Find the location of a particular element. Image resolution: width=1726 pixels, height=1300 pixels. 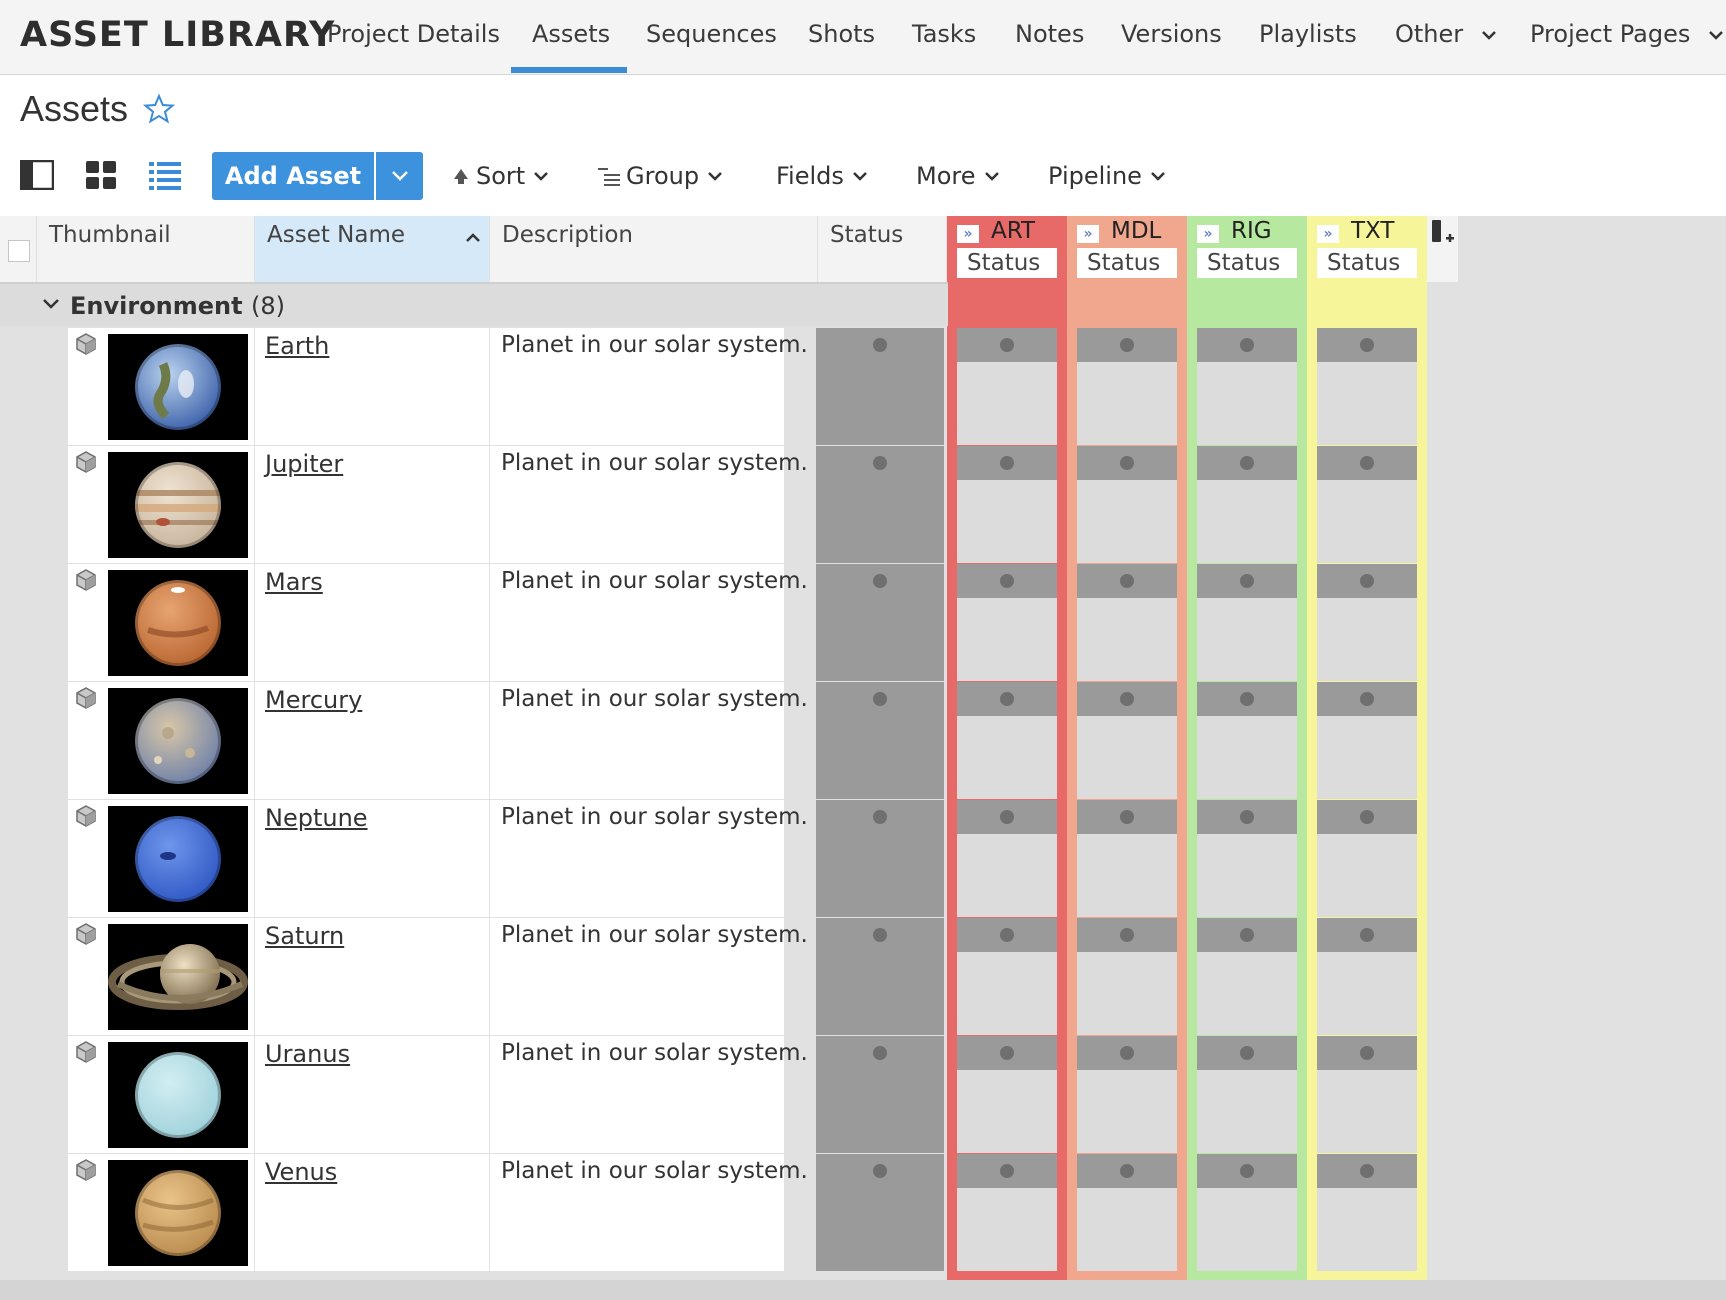

table-row: Mars Planet in our solar system. is located at coordinates (748, 623).